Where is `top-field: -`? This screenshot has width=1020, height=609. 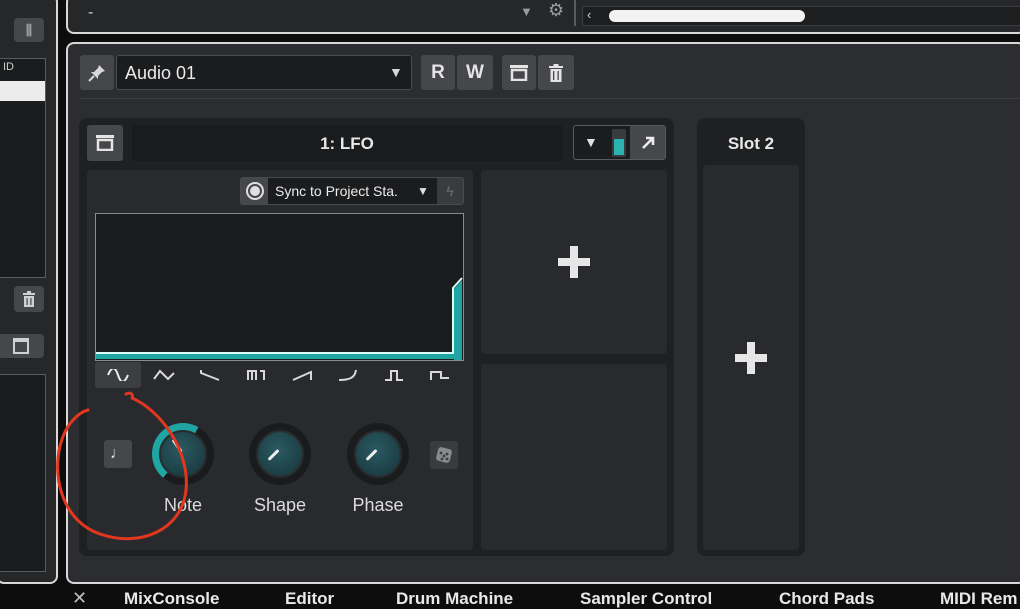
top-field: - is located at coordinates (90, 13).